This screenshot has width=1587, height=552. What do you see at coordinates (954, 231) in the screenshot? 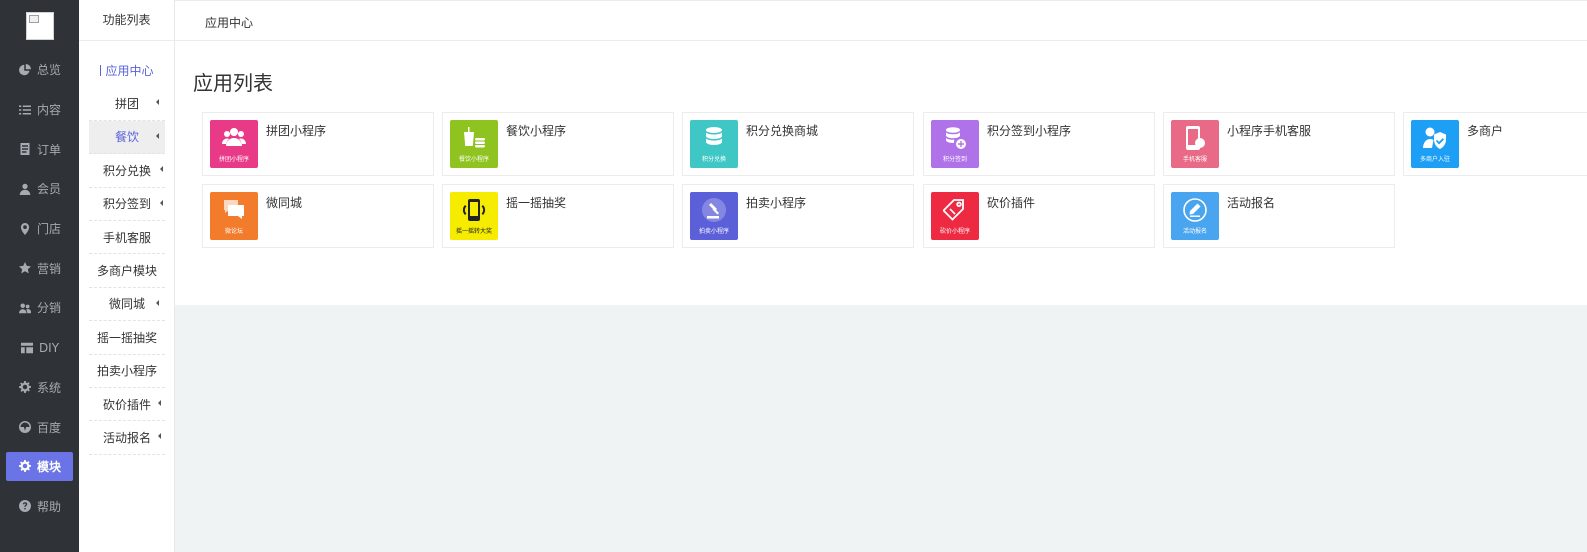
I see `app-thumb-caption: 砍价小程序` at bounding box center [954, 231].